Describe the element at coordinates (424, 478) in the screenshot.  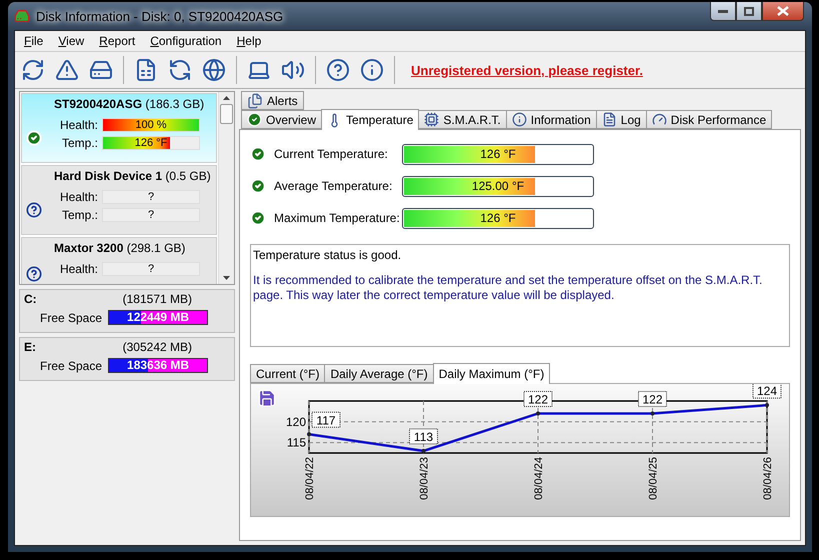
I see `axis-label: 08/04/23` at that location.